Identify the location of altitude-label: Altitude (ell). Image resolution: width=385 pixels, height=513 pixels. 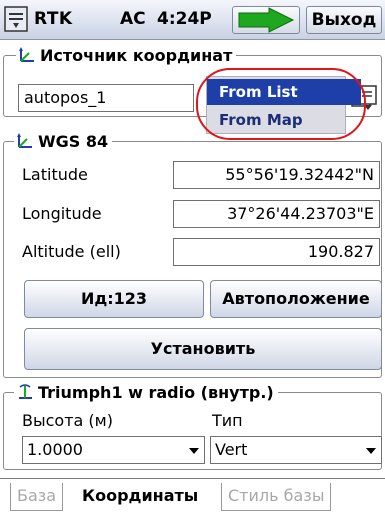
(71, 251).